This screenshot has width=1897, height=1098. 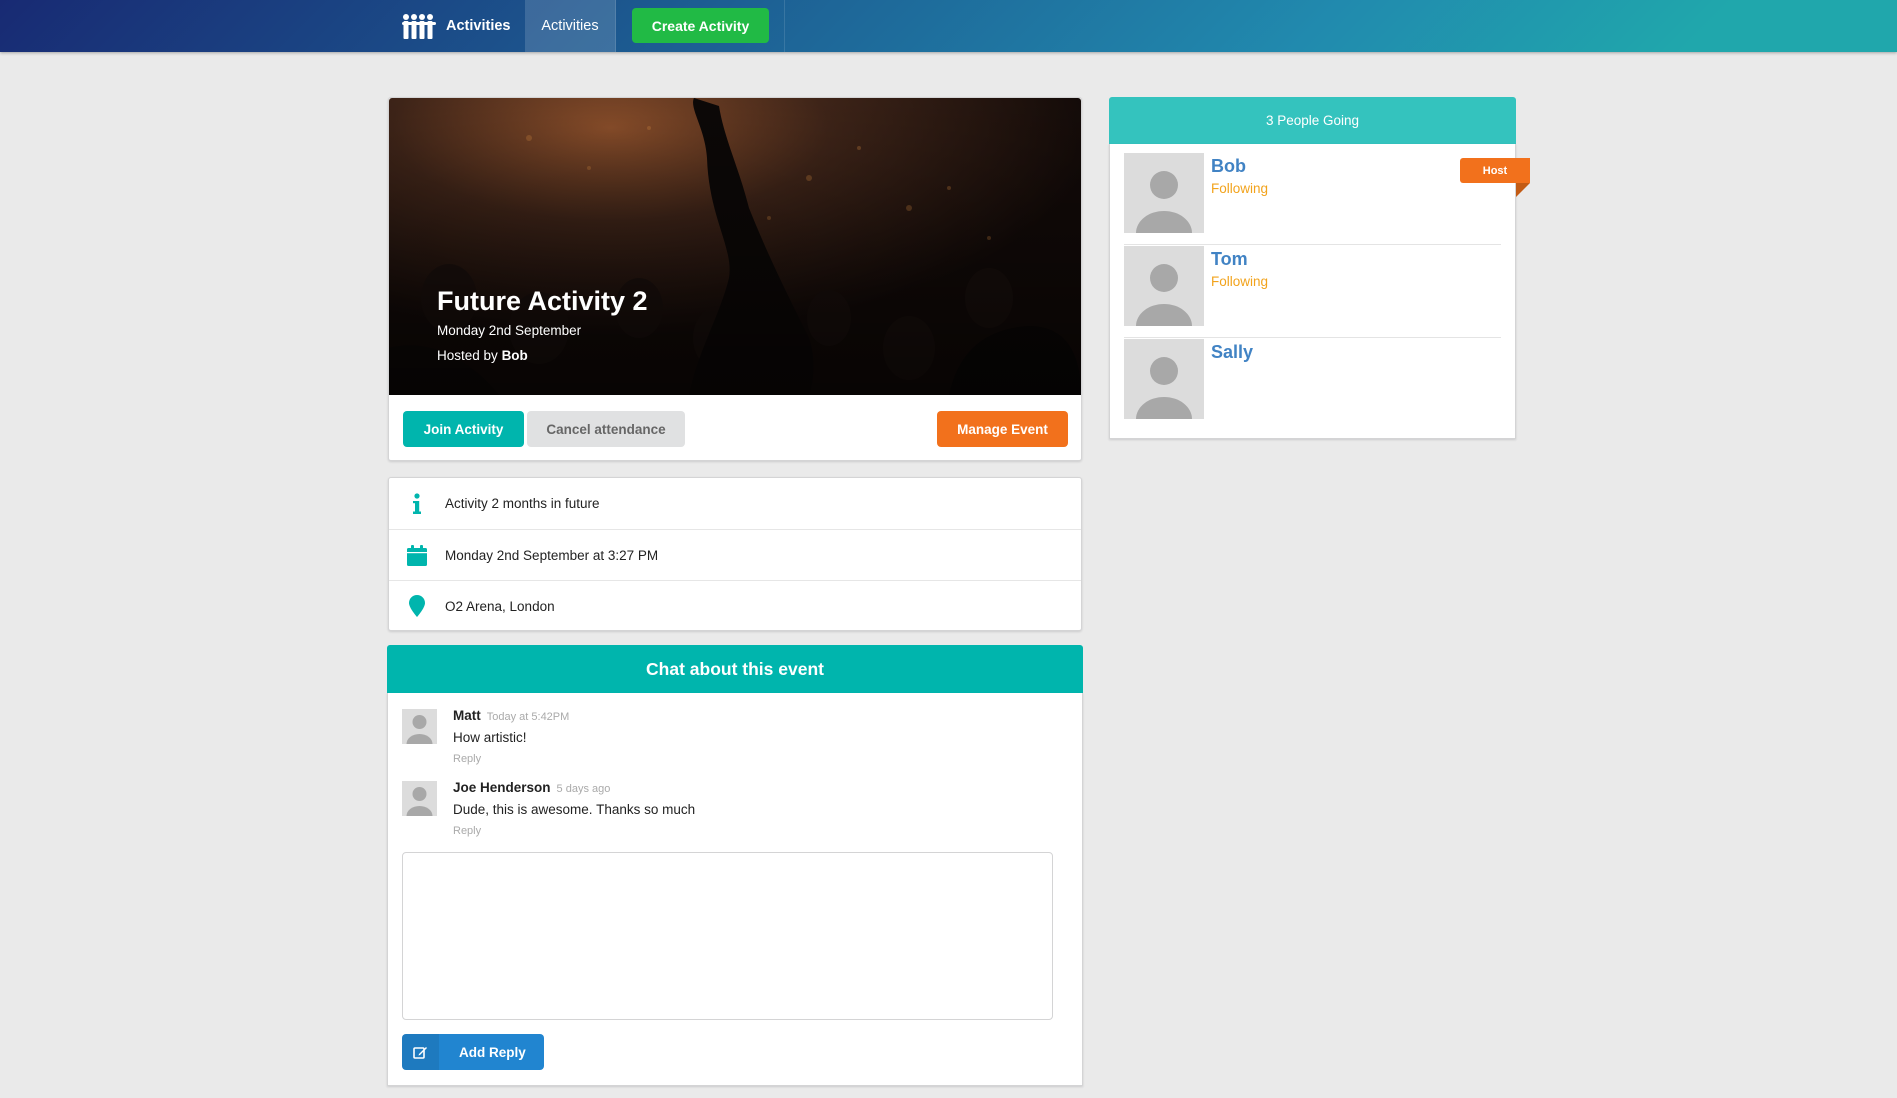 I want to click on add-reply-button: Add Reply, so click(x=473, y=1052).